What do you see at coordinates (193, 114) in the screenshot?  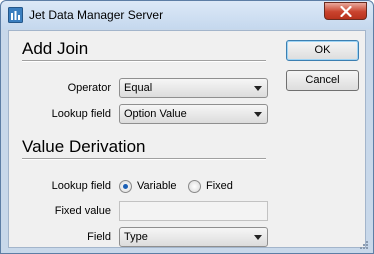 I see `lookup-field-select: Option Value` at bounding box center [193, 114].